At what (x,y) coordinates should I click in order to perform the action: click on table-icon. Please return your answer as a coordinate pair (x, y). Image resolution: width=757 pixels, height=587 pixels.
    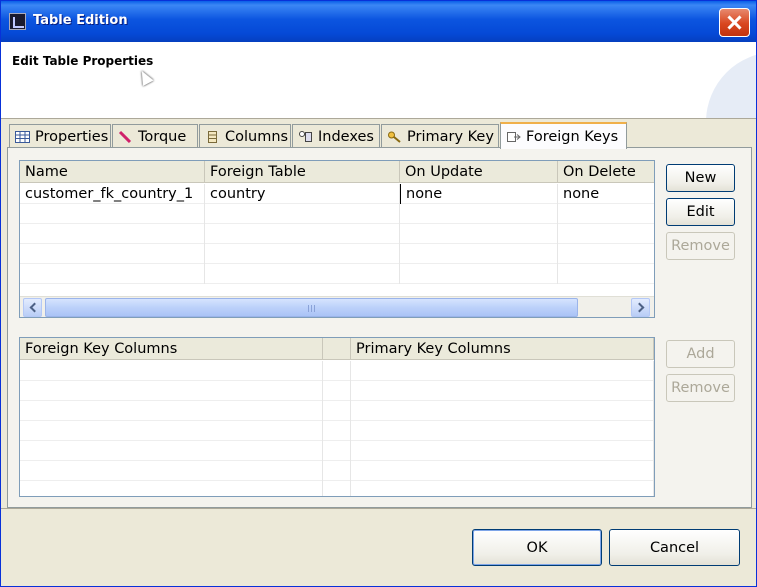
    Looking at the image, I should click on (22, 137).